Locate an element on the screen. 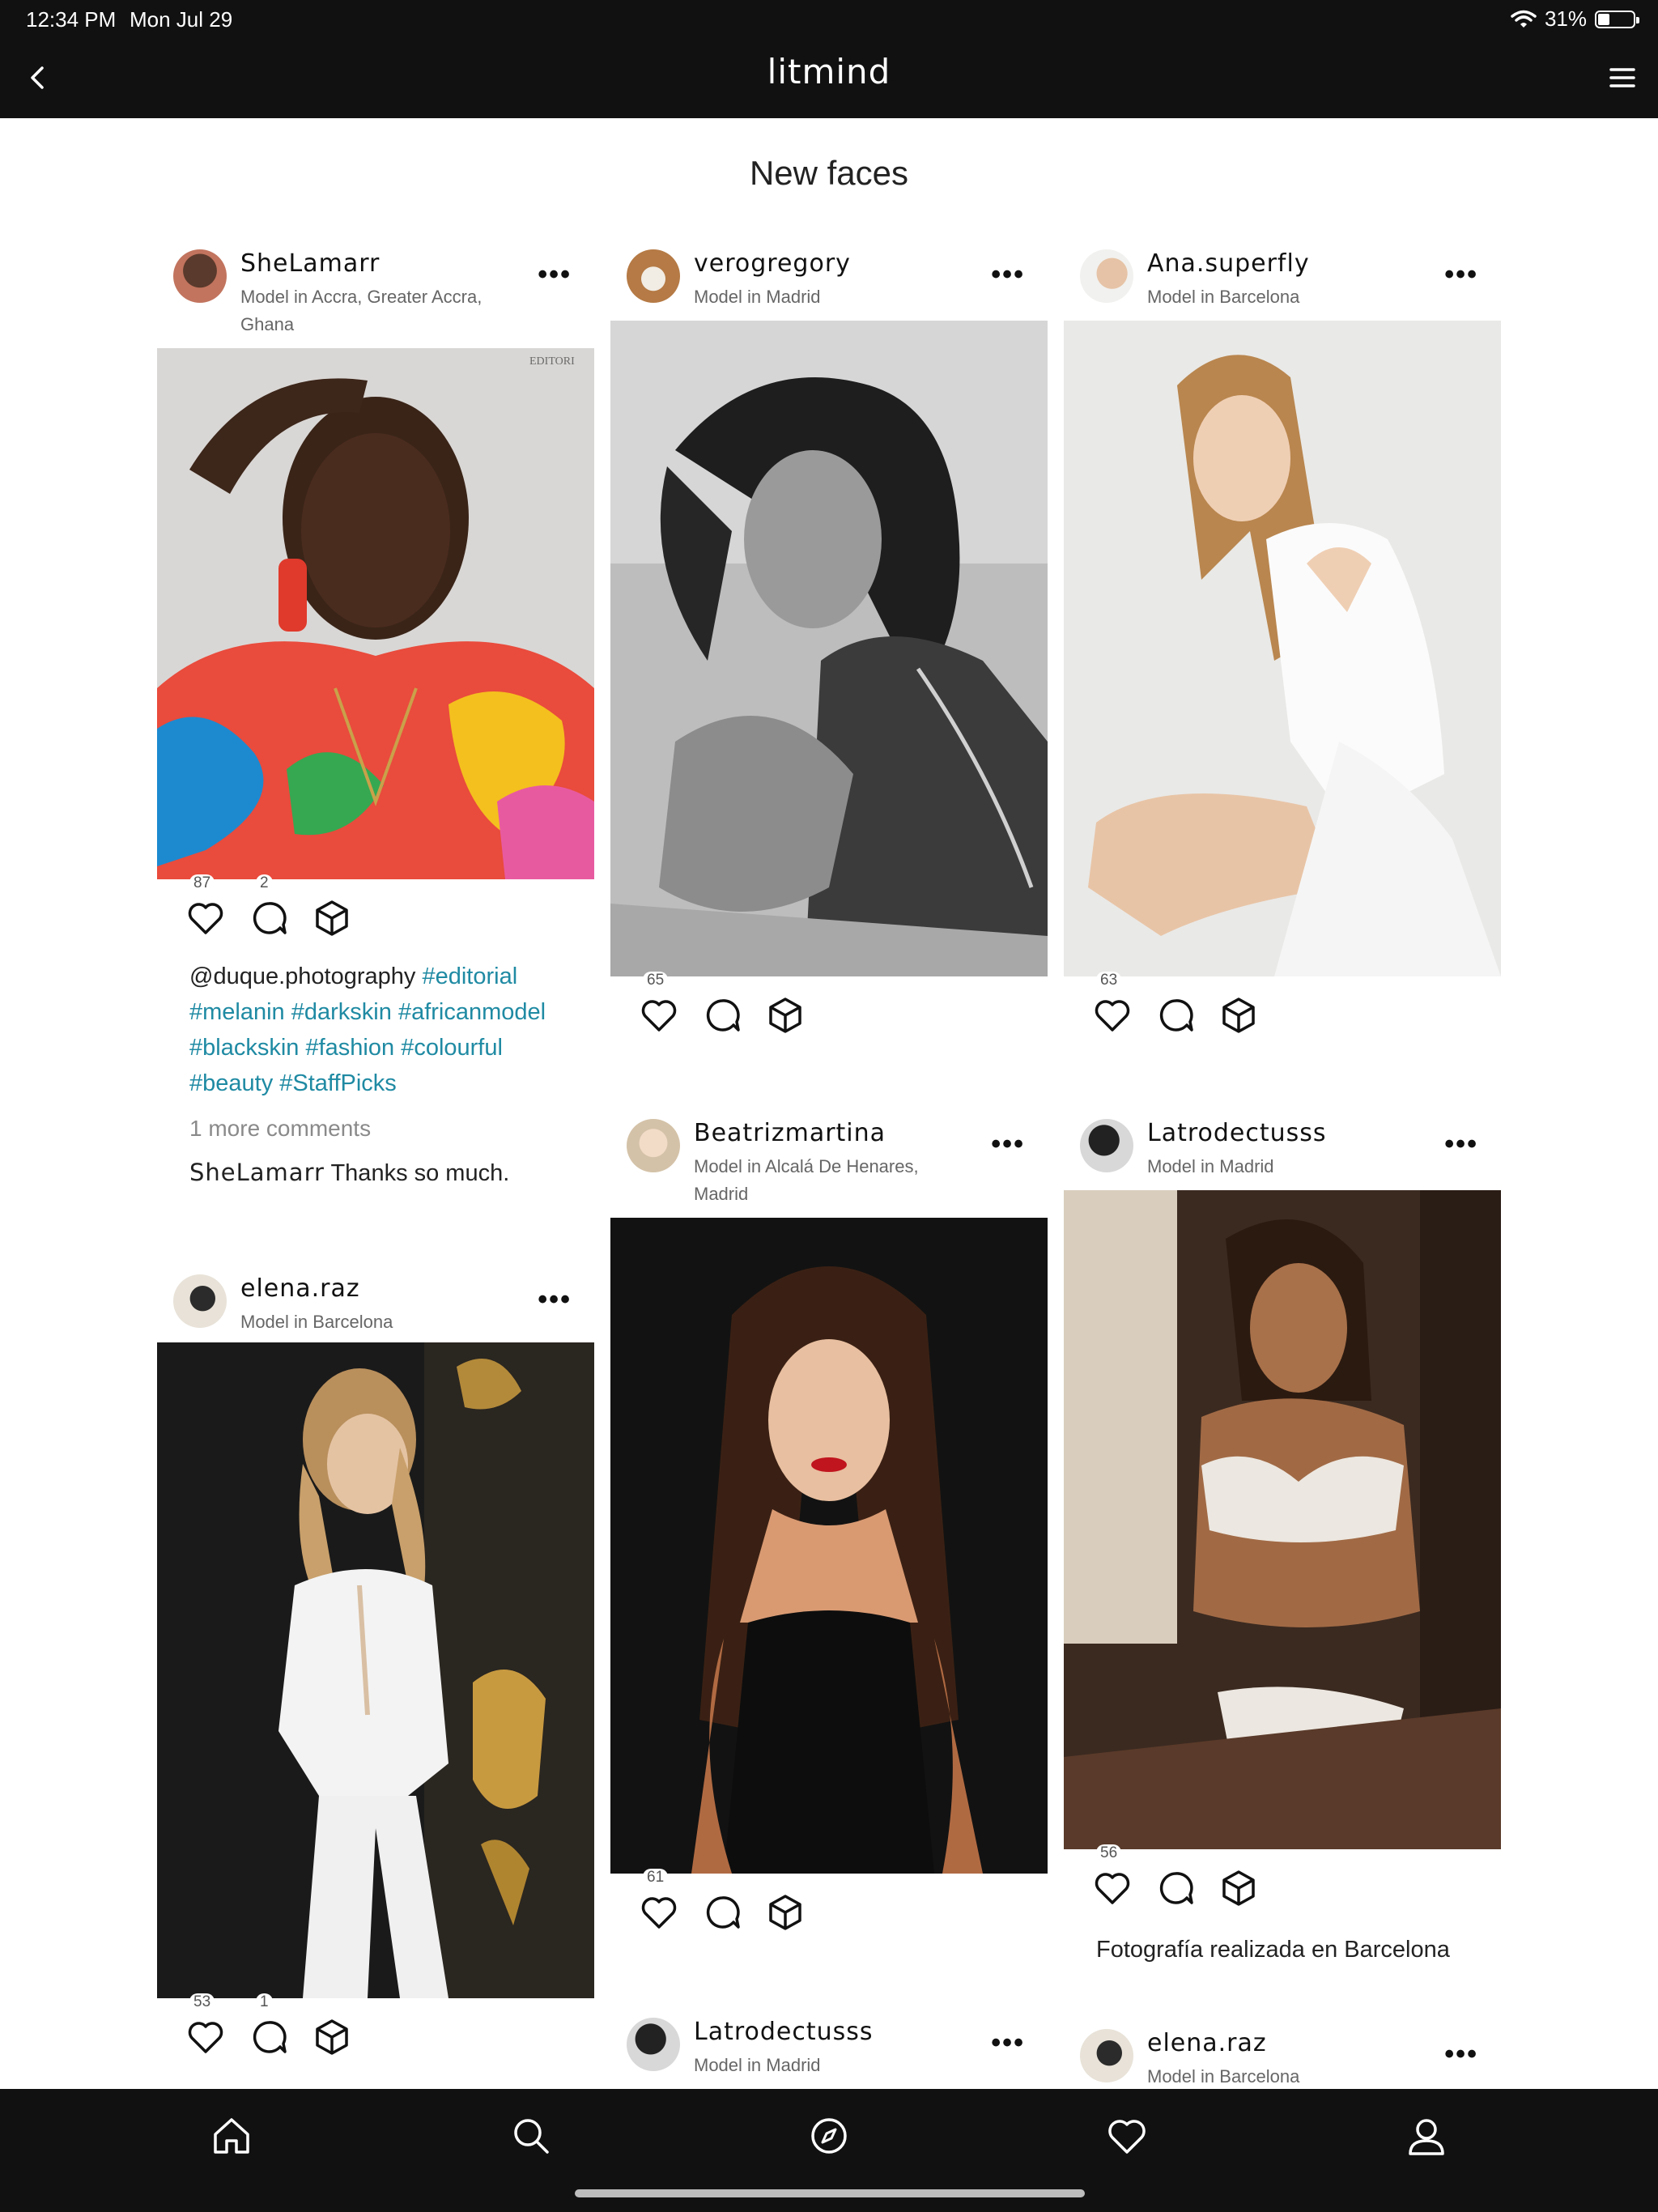  photo-watermark: EDITORI is located at coordinates (552, 362).